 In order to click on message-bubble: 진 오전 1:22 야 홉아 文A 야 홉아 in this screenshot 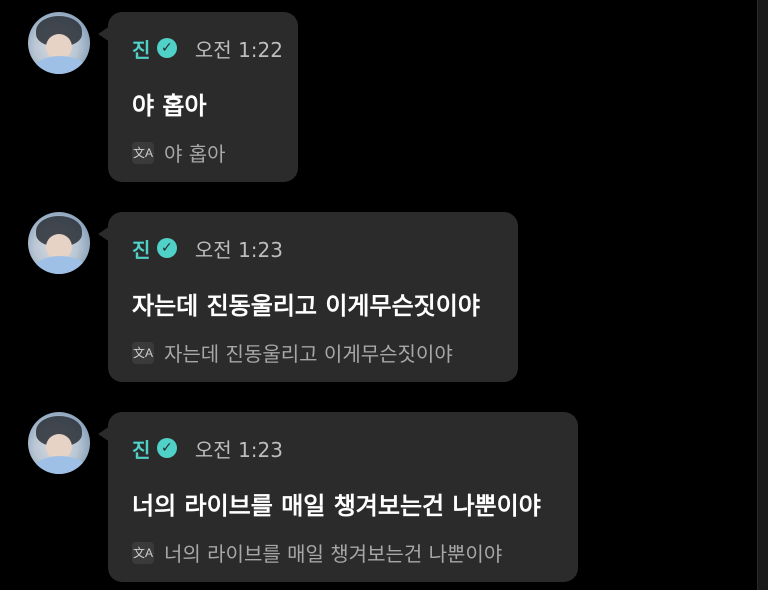, I will do `click(198, 97)`.